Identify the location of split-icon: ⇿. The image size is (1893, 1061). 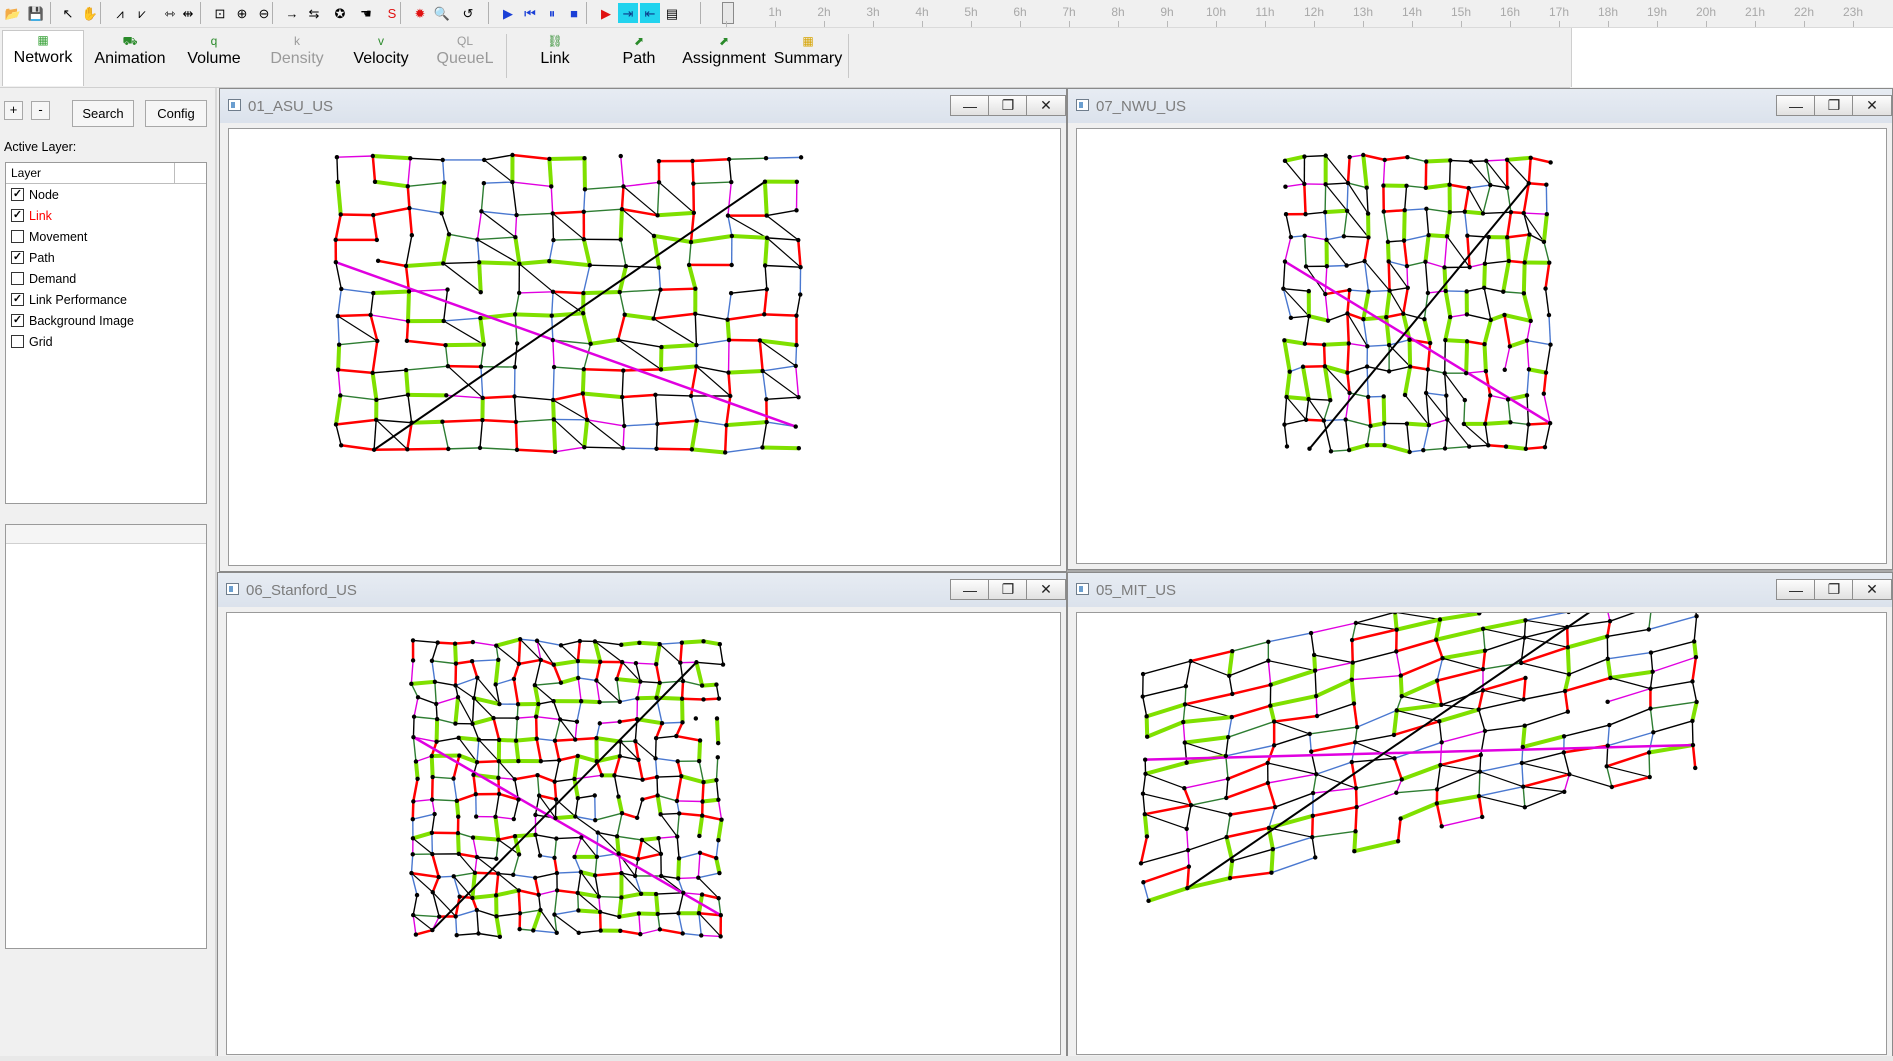
(170, 13).